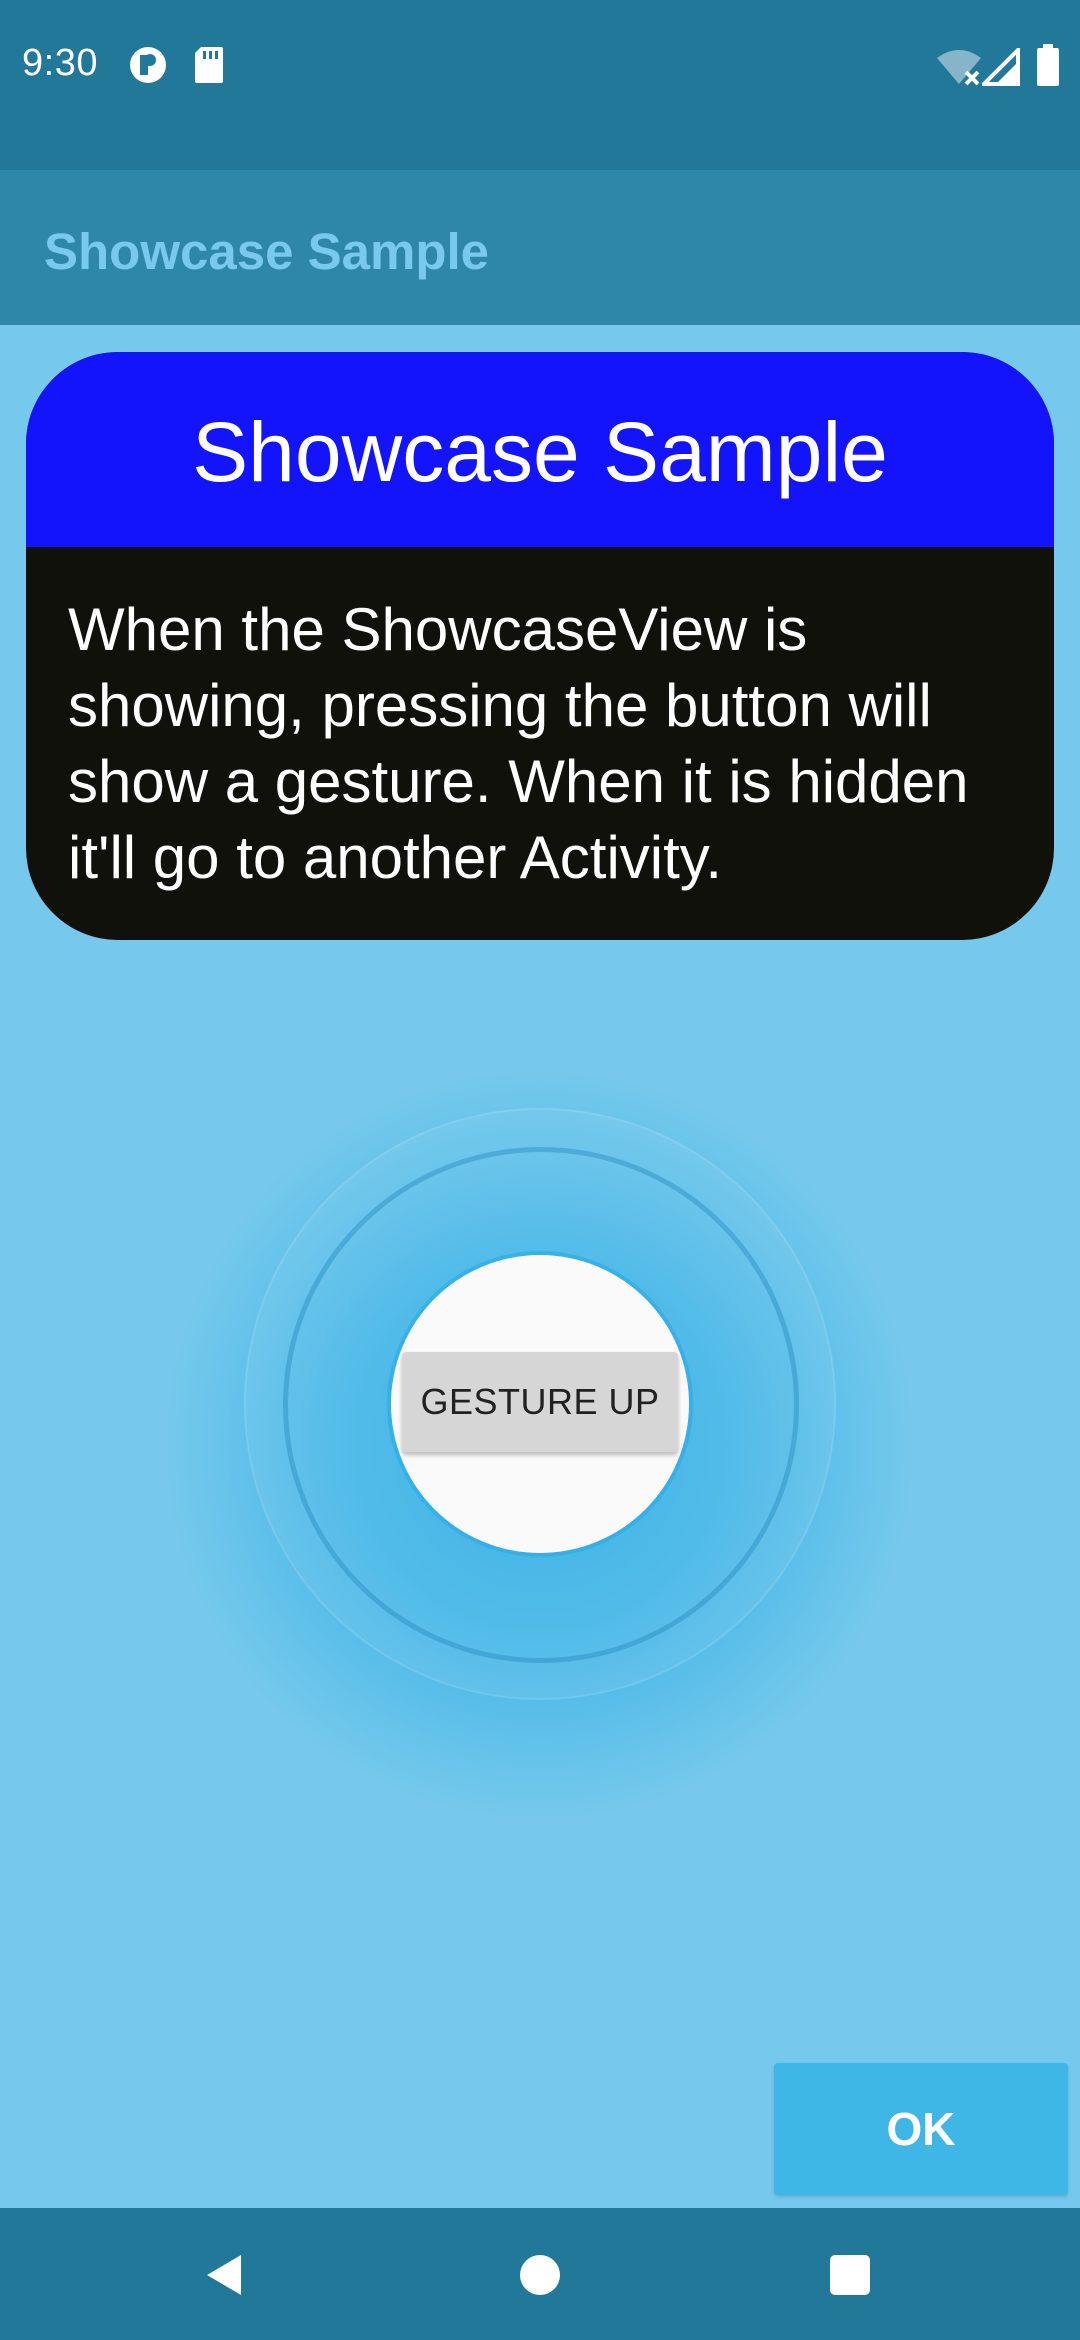  I want to click on signal-icon, so click(999, 68).